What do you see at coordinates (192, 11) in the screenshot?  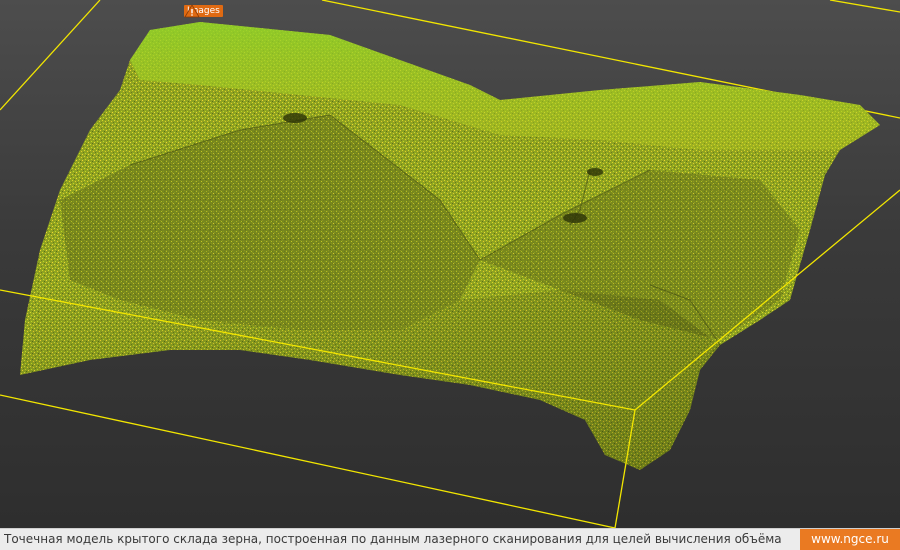 I see `warning-triangle-icon` at bounding box center [192, 11].